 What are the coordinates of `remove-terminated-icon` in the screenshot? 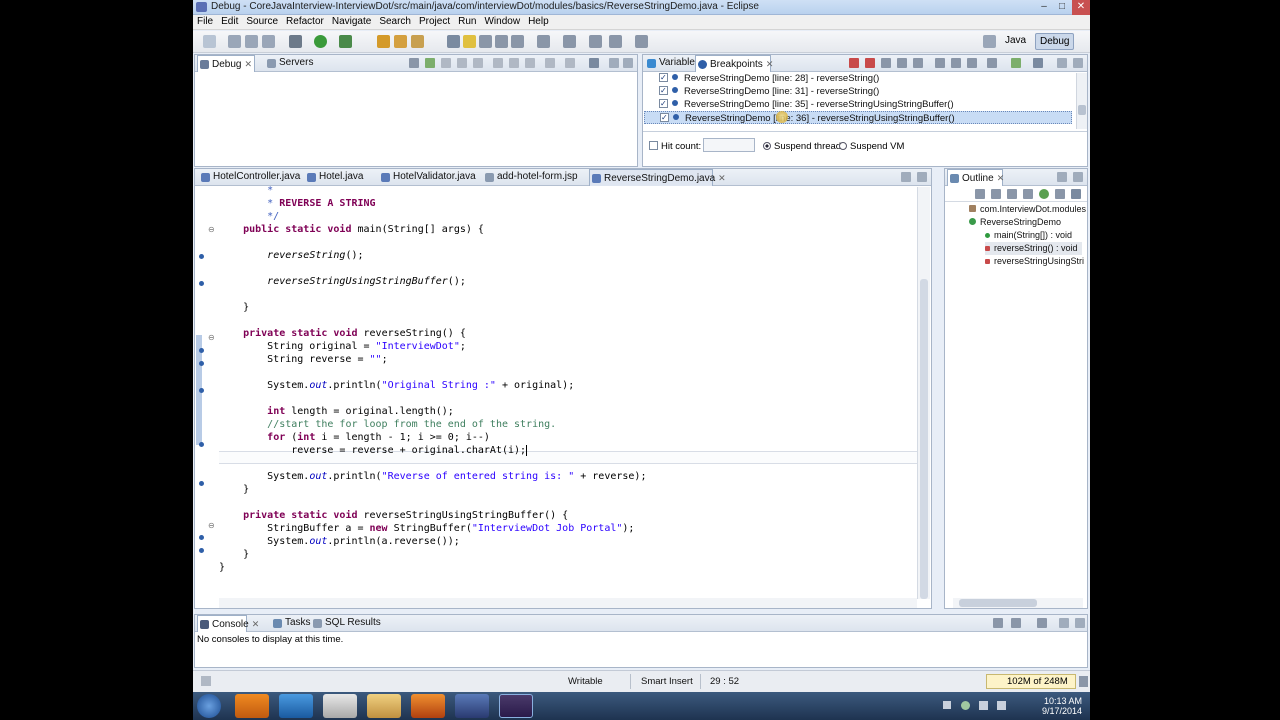 It's located at (414, 63).